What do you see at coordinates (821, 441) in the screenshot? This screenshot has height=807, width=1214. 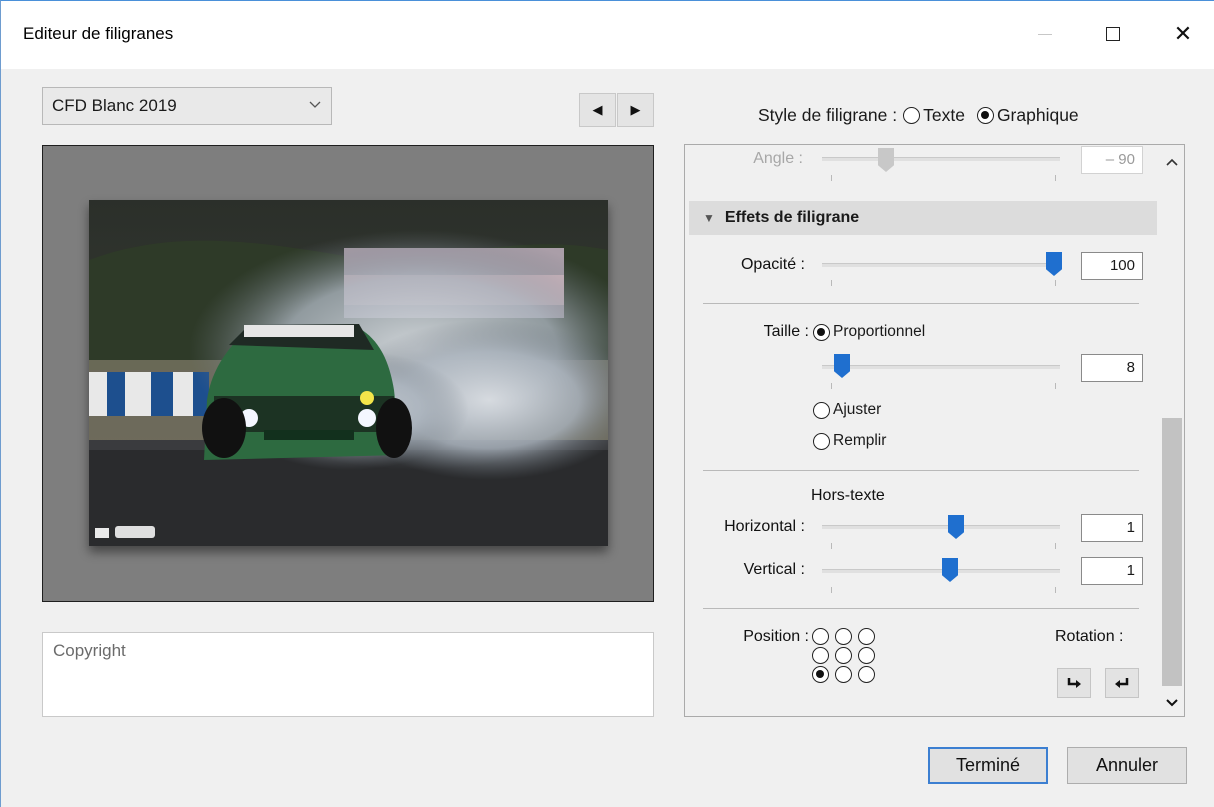 I see `radio-fill` at bounding box center [821, 441].